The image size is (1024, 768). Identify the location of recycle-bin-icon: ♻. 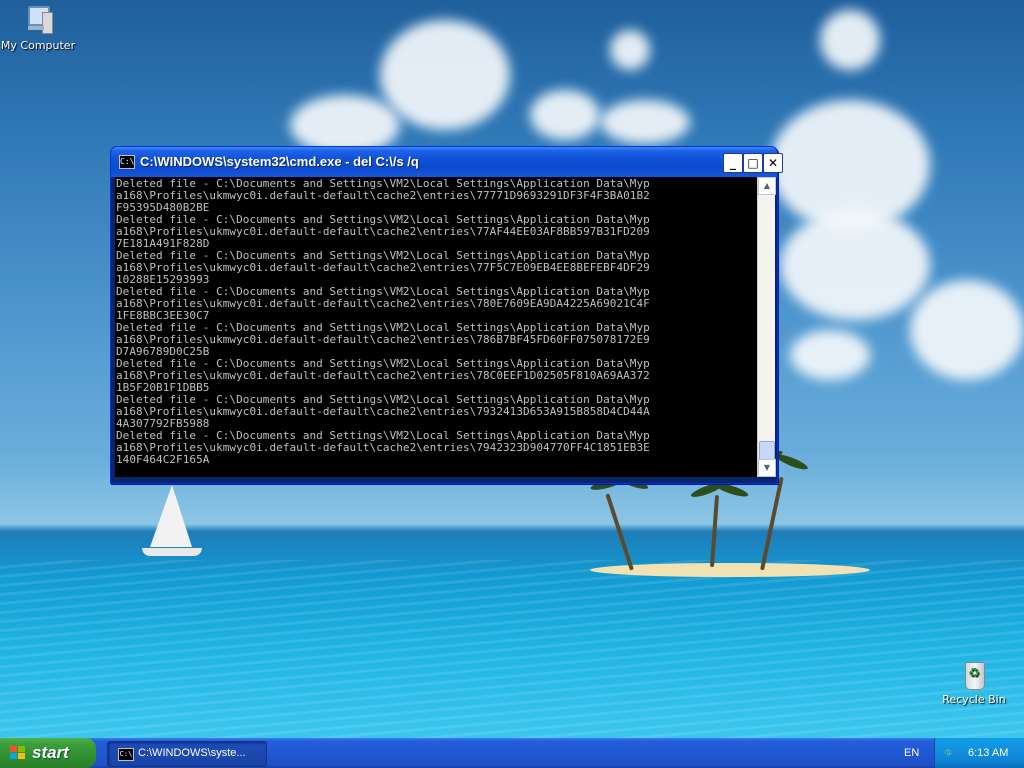
(974, 674).